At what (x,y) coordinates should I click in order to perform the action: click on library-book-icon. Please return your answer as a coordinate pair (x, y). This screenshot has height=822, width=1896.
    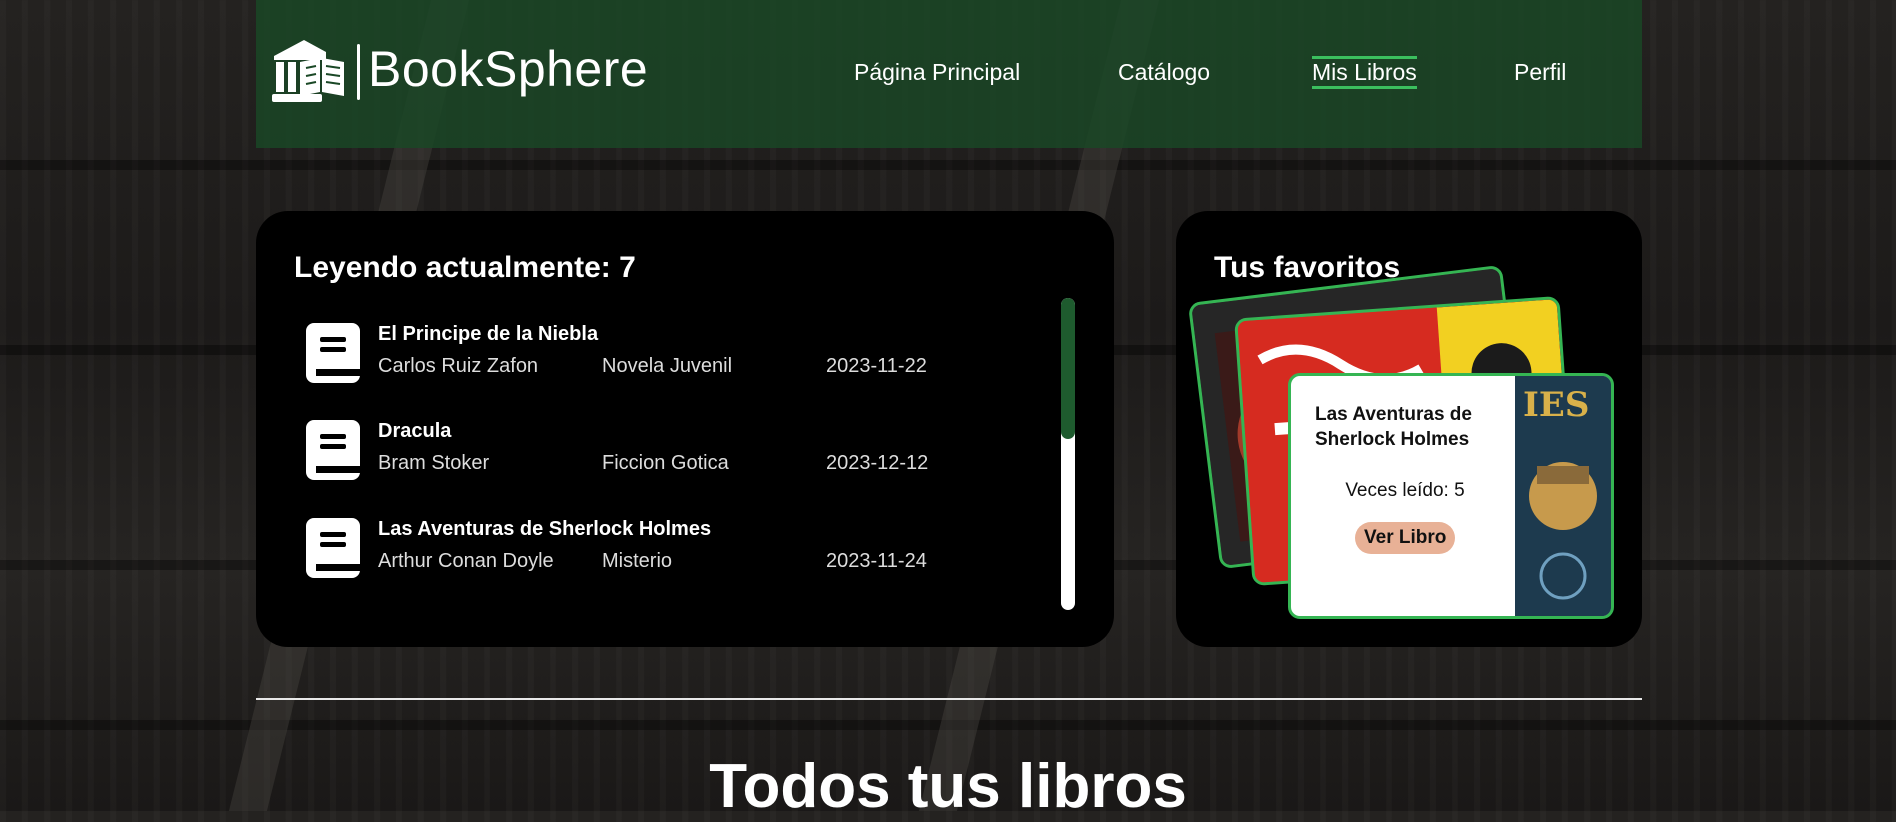
    Looking at the image, I should click on (310, 71).